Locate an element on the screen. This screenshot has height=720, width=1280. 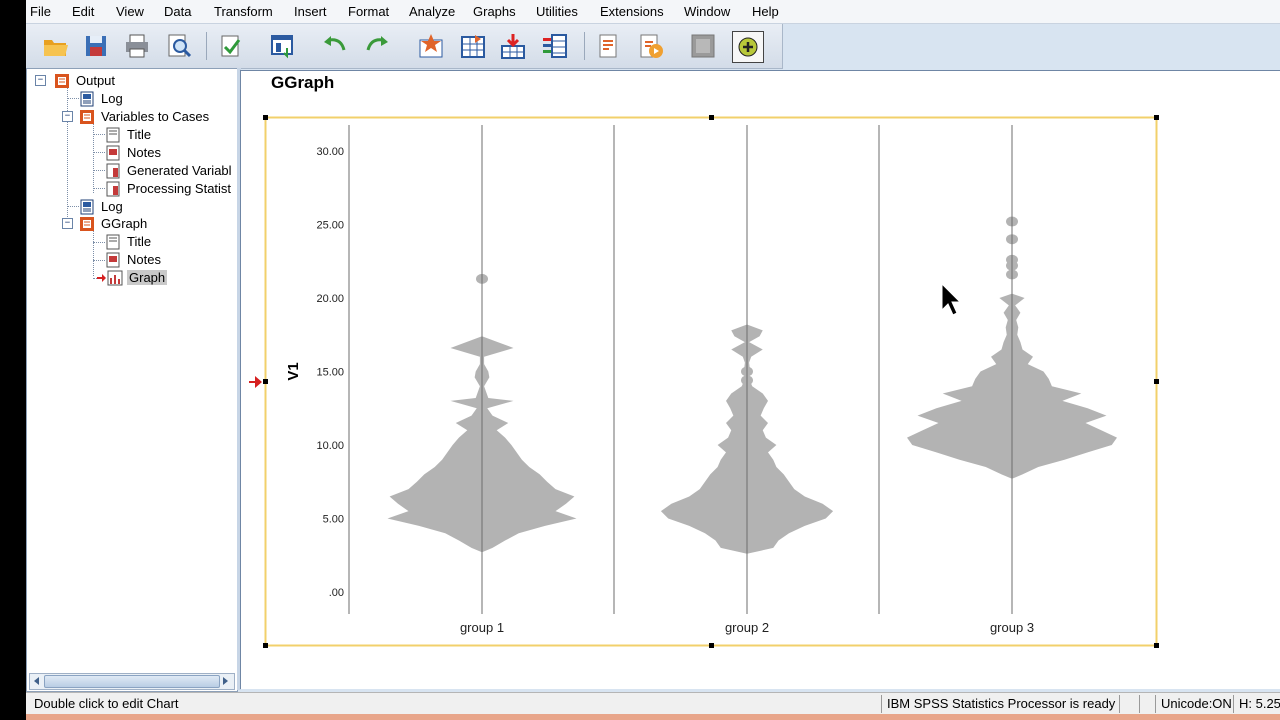
collapse-output-icon: − is located at coordinates (40, 80).